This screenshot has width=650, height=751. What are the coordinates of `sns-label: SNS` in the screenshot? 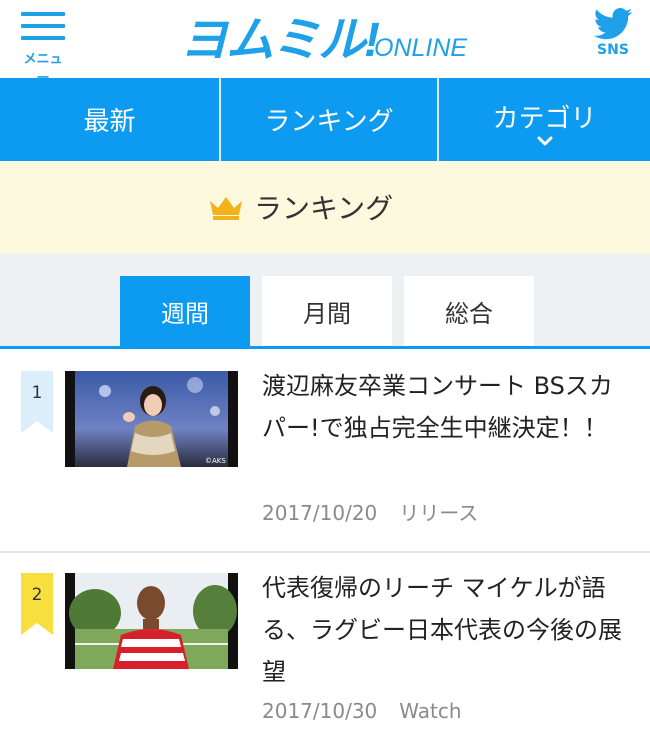 It's located at (613, 50).